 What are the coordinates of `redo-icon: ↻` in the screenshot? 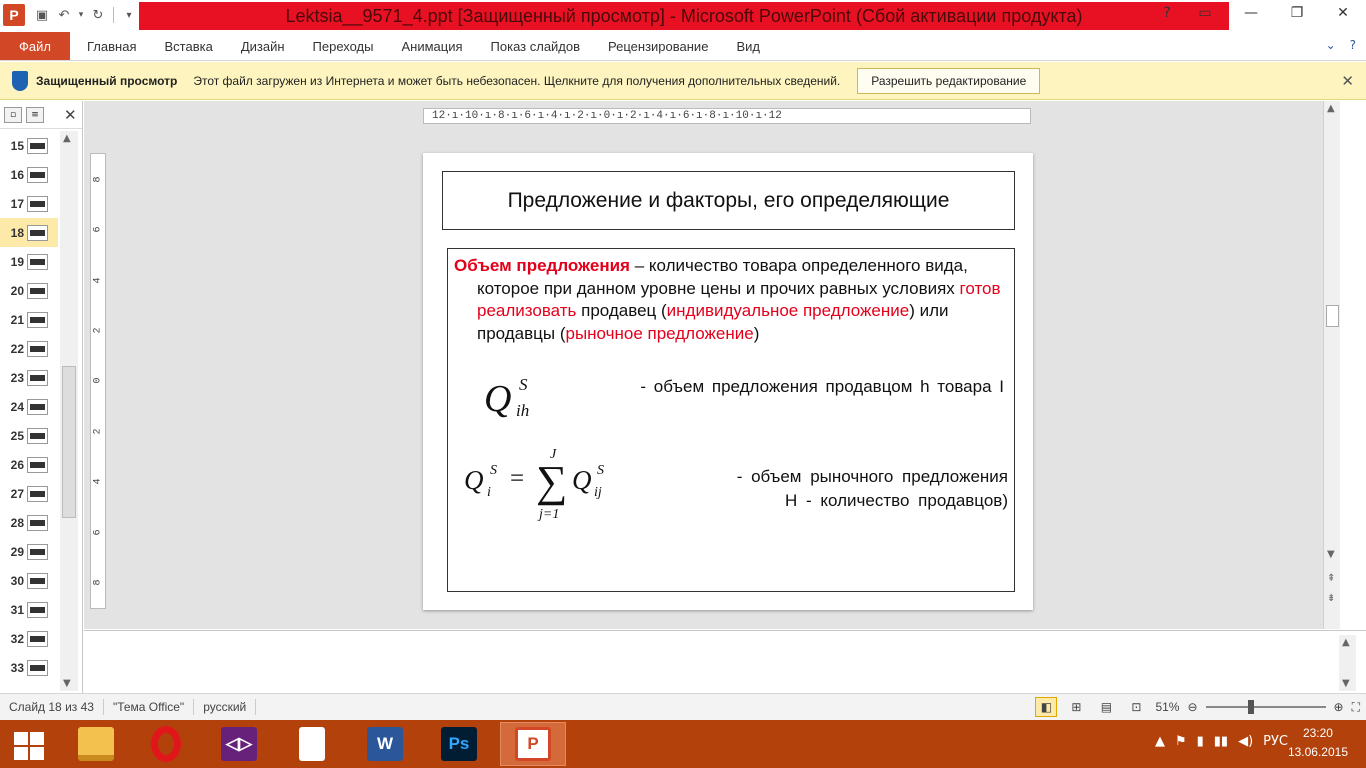 It's located at (98, 15).